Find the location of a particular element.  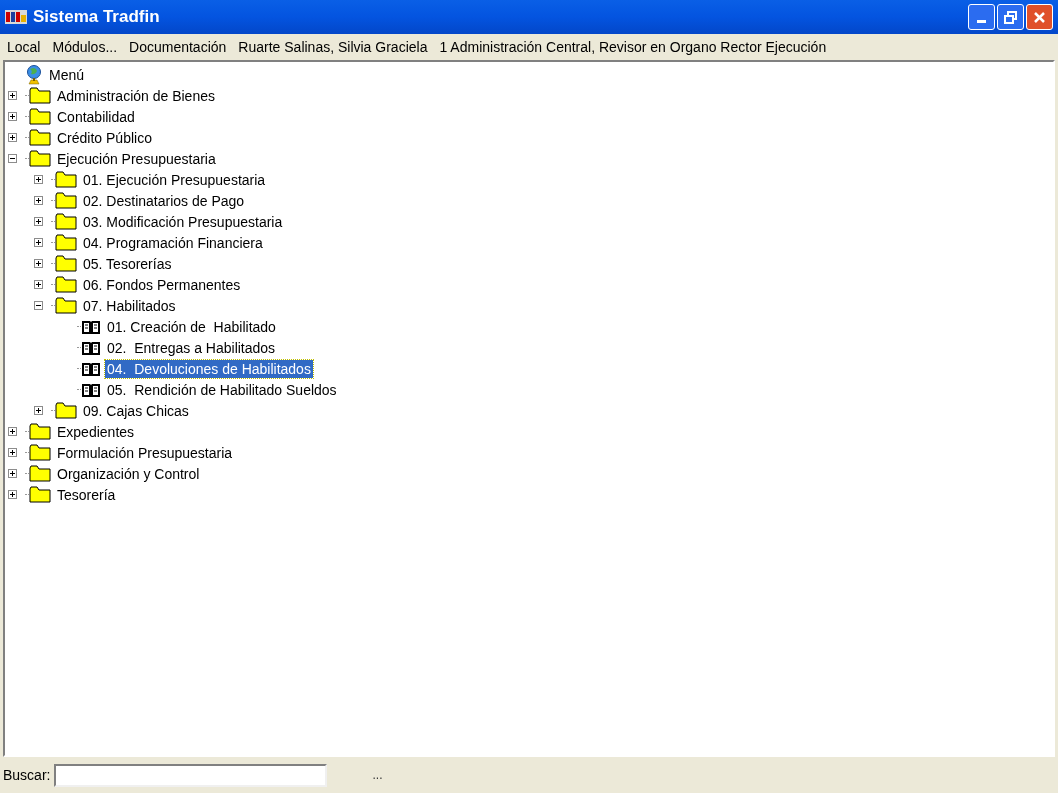

restore-button is located at coordinates (1010, 17).